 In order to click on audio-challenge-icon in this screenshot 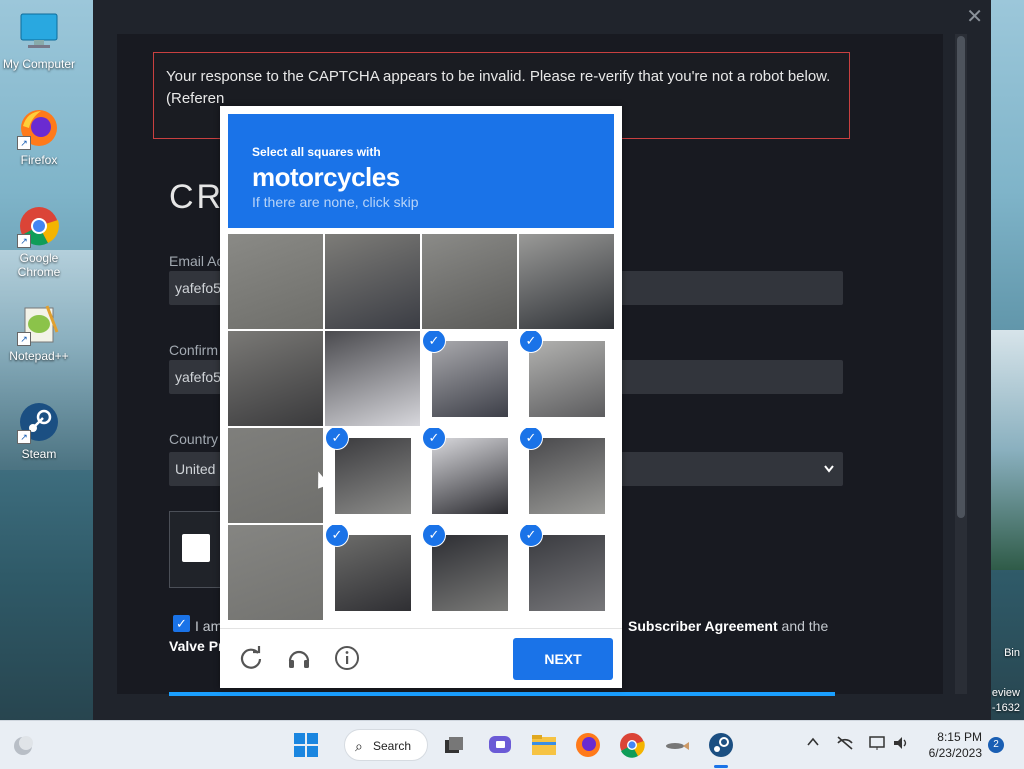, I will do `click(299, 658)`.